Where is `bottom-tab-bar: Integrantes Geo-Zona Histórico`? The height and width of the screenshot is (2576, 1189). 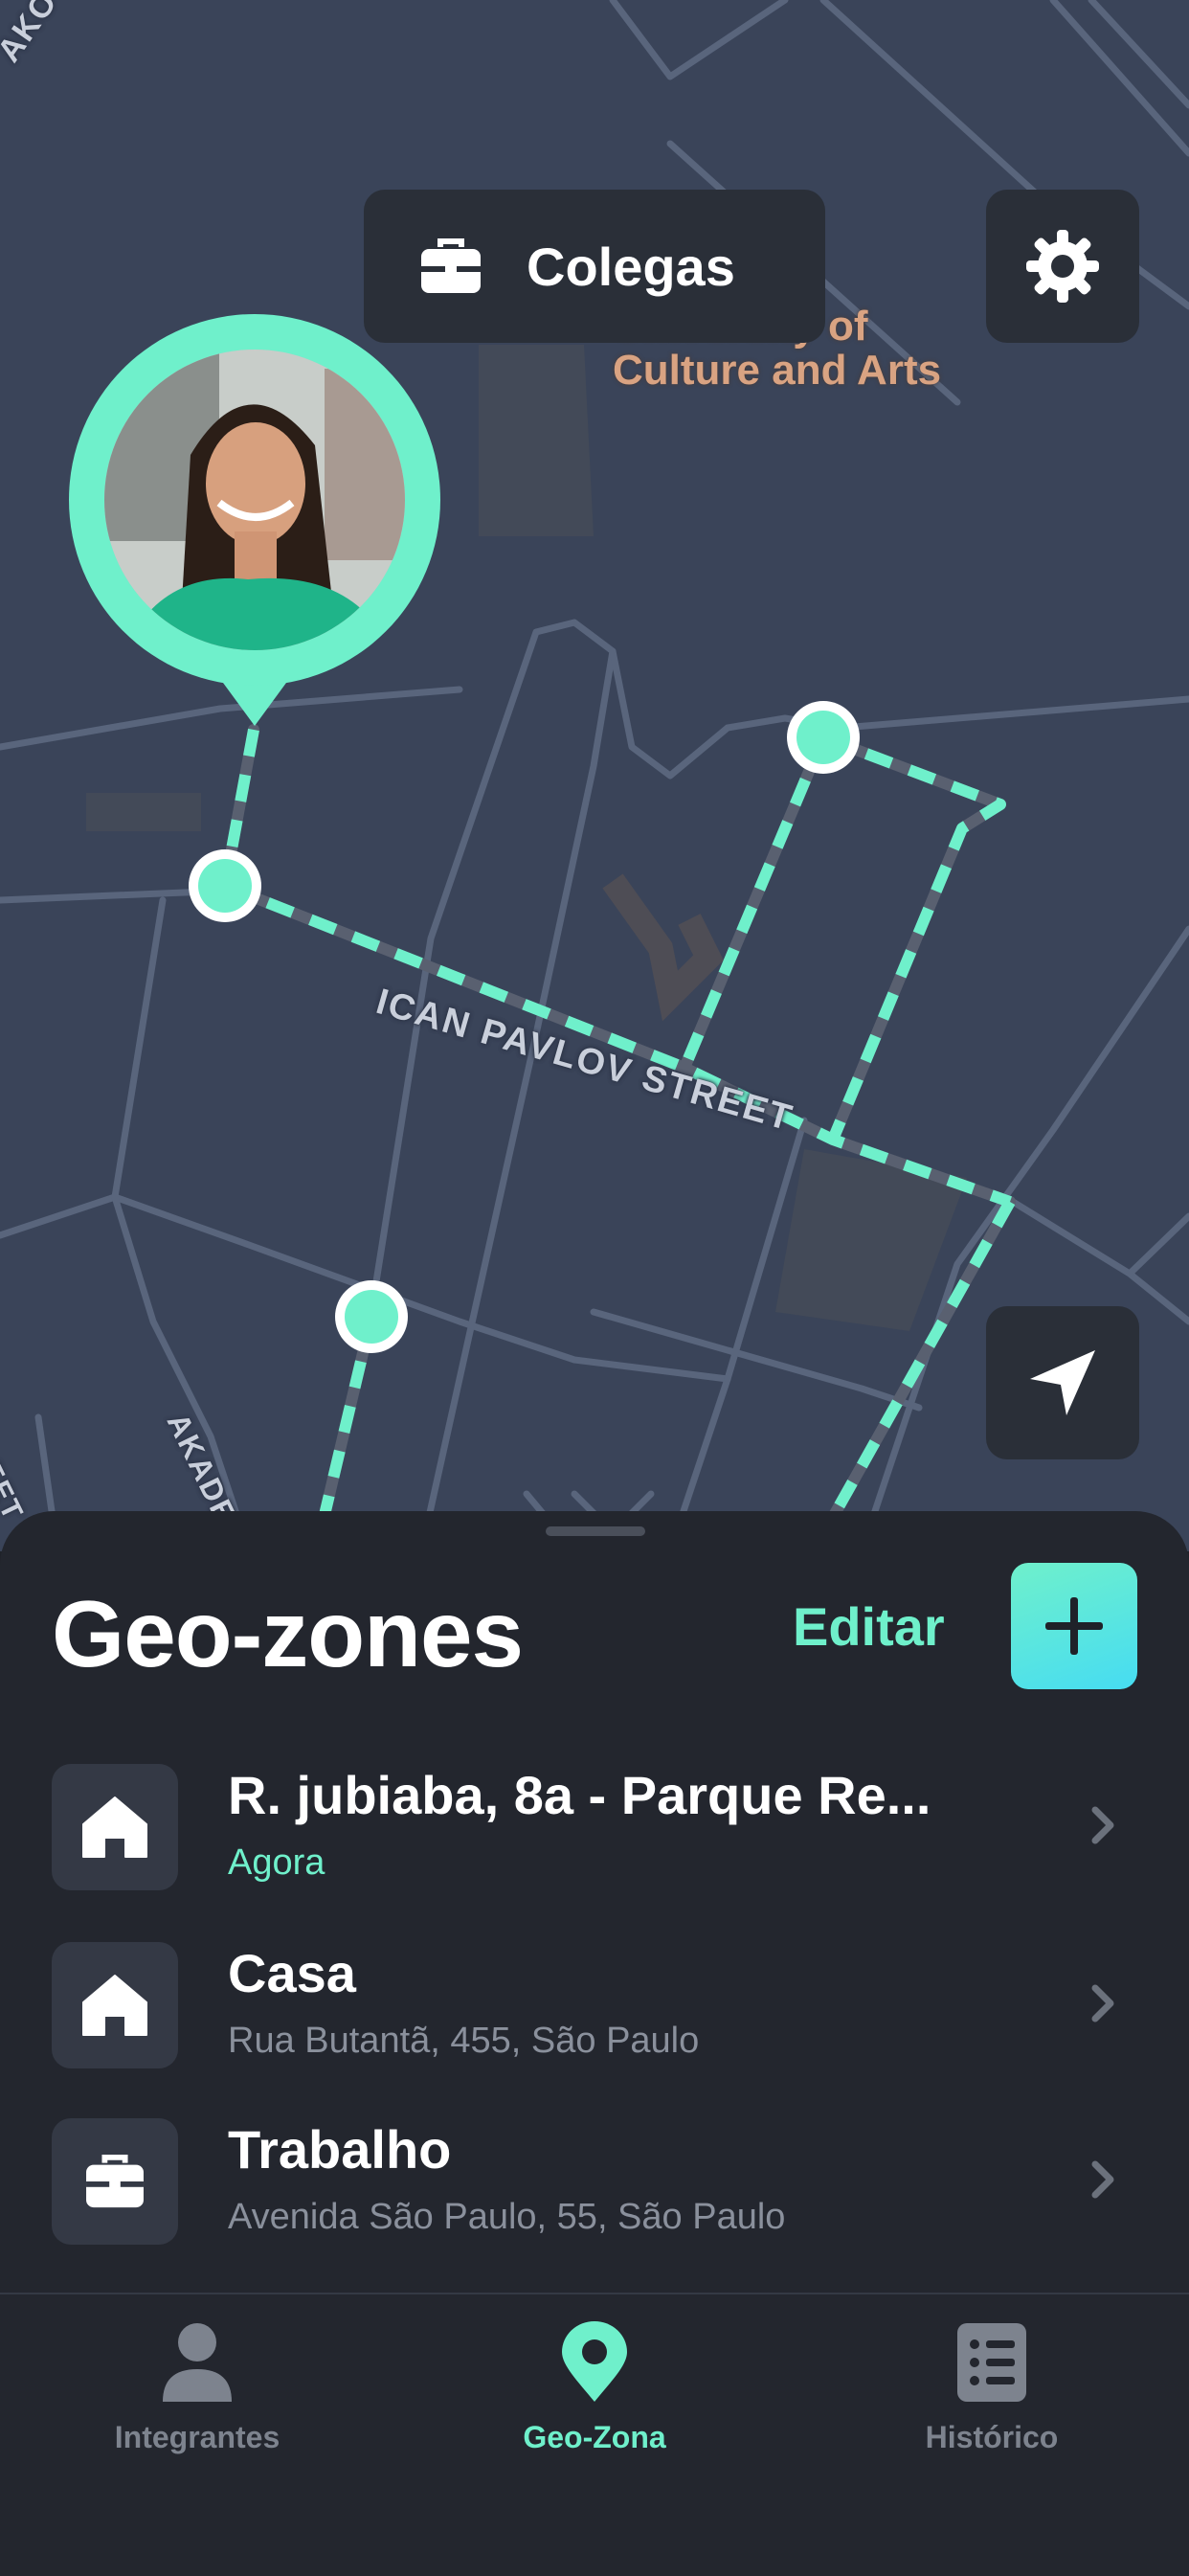 bottom-tab-bar: Integrantes Geo-Zona Histórico is located at coordinates (594, 2434).